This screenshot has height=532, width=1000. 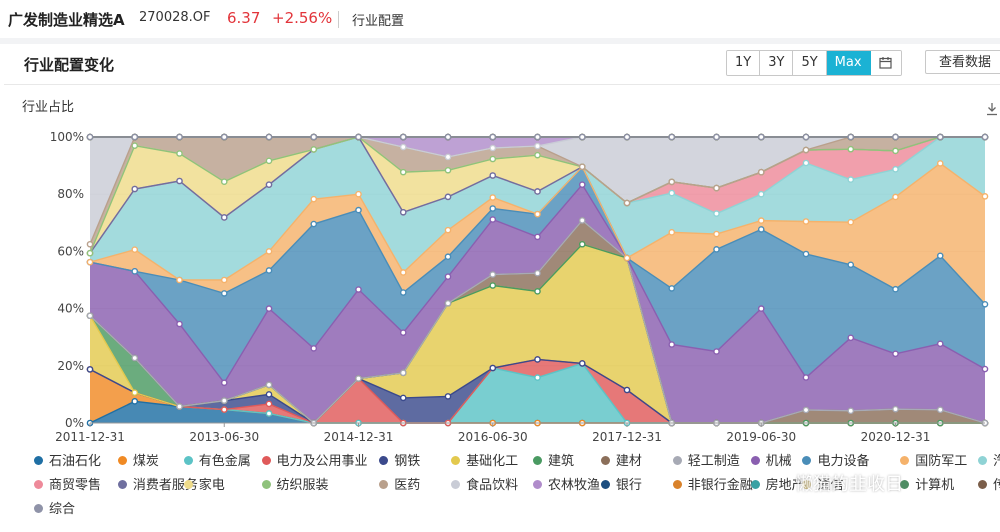 What do you see at coordinates (989, 486) in the screenshot?
I see `legend-item: 传媒` at bounding box center [989, 486].